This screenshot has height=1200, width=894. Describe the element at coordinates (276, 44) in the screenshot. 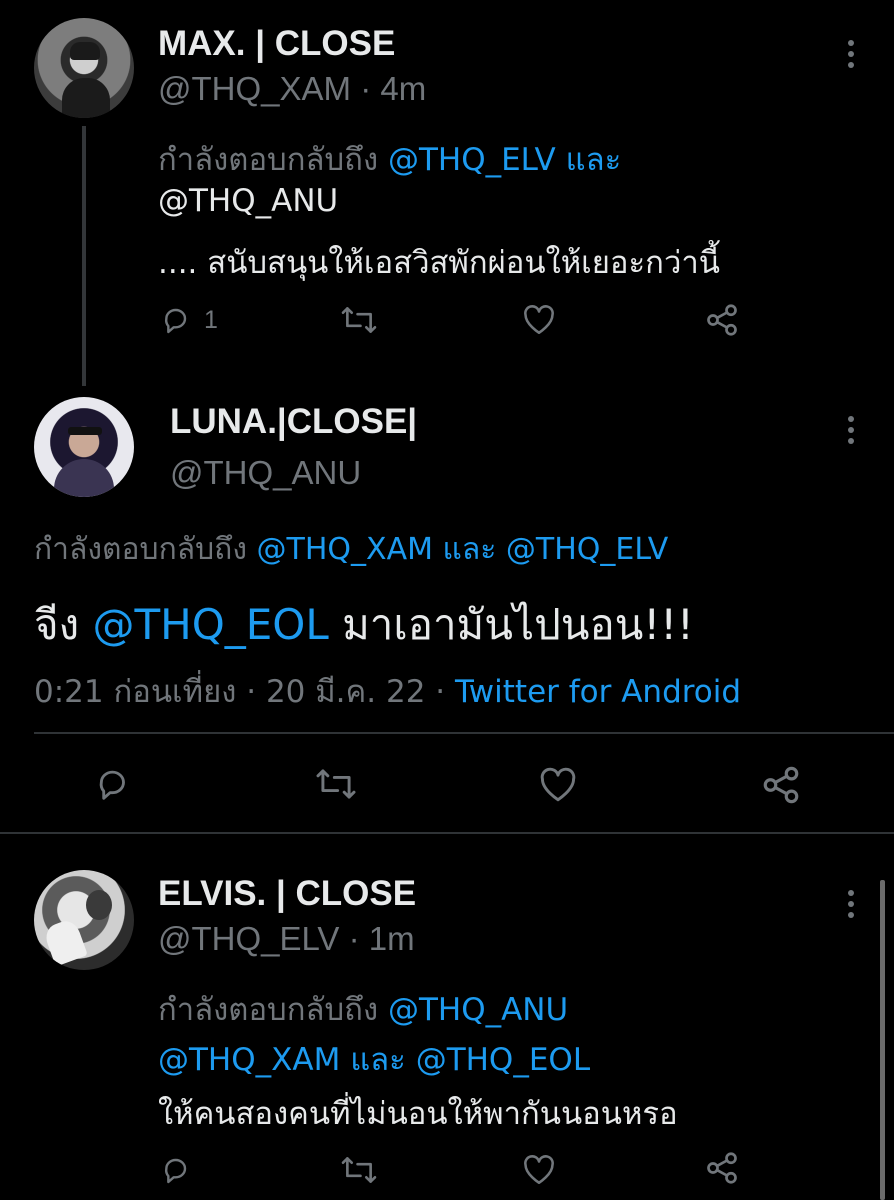

I see `display-name: MAX. | CLOSE` at that location.